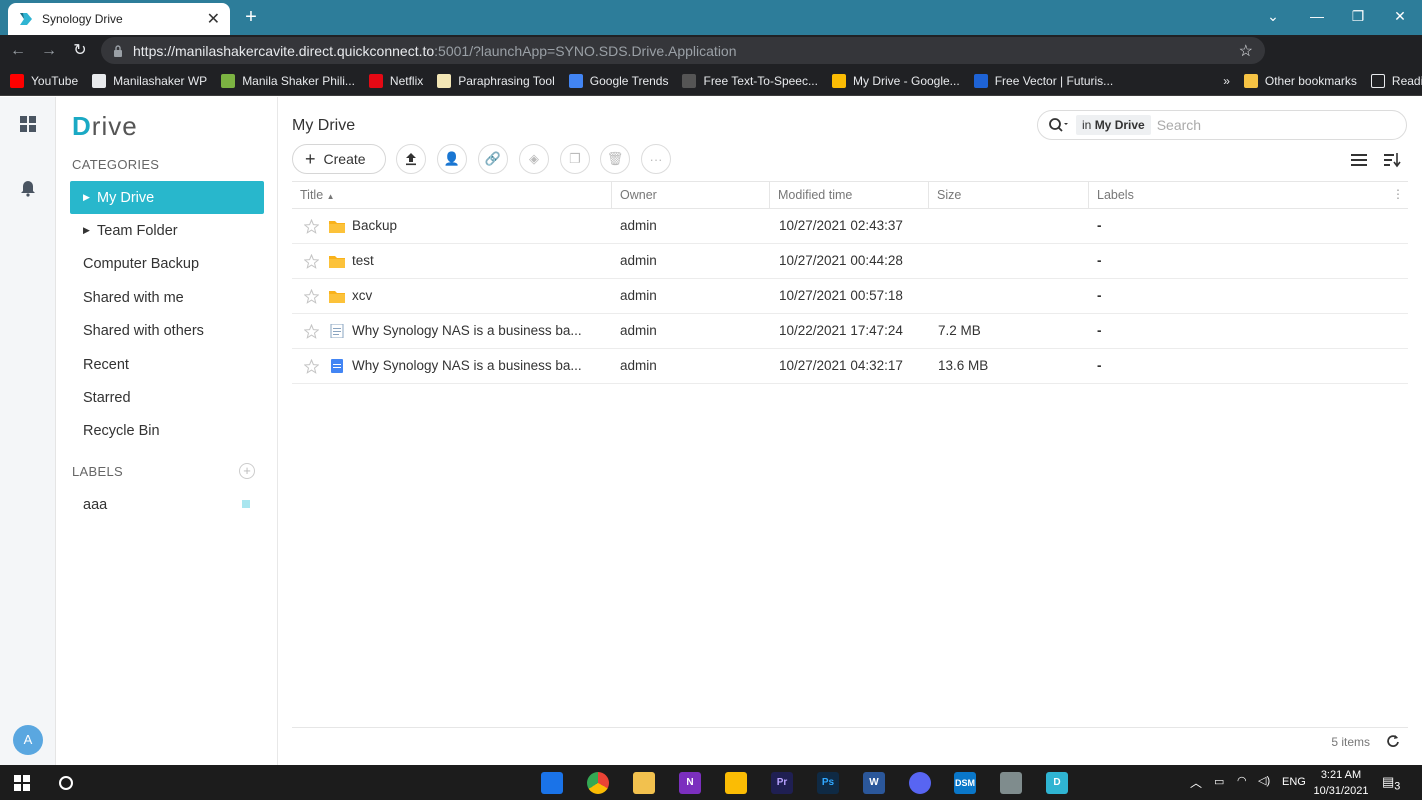  What do you see at coordinates (496, 80) in the screenshot?
I see `bookmark-item: Paraphrasing Tool` at bounding box center [496, 80].